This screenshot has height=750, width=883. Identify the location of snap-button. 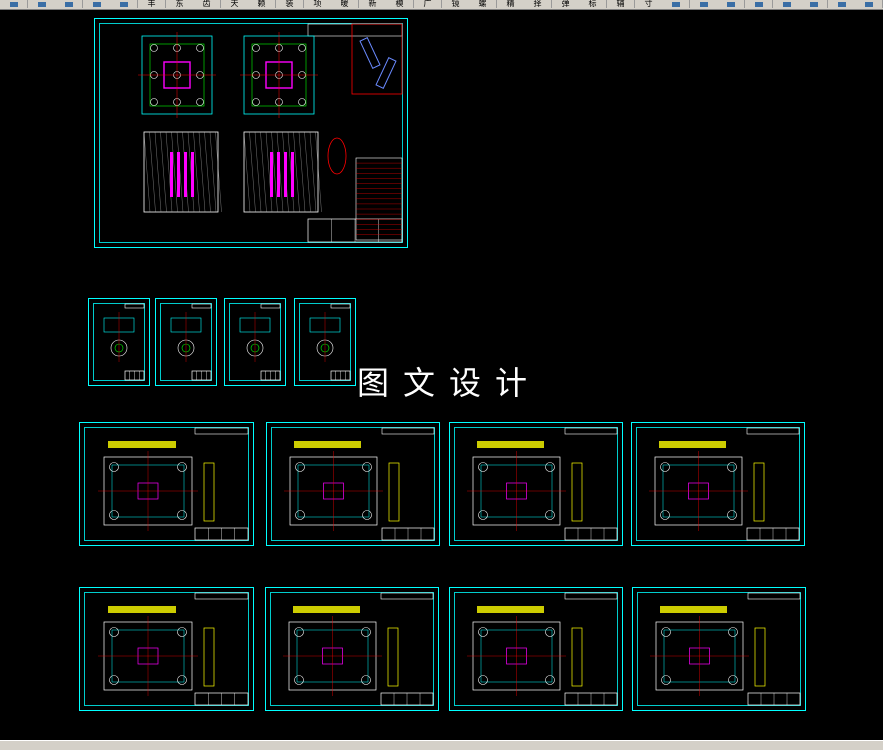
(759, 4).